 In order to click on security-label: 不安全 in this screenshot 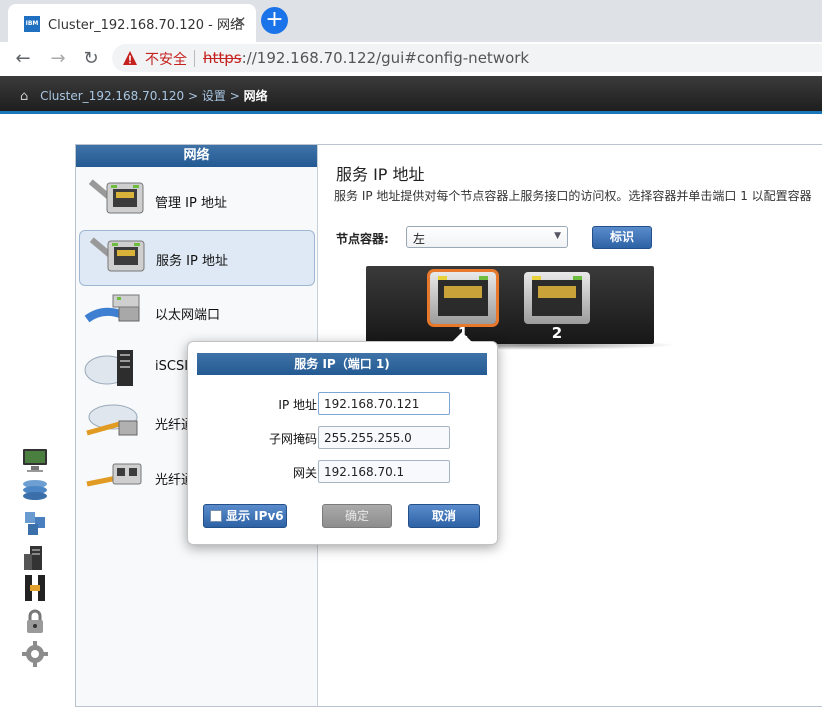, I will do `click(166, 59)`.